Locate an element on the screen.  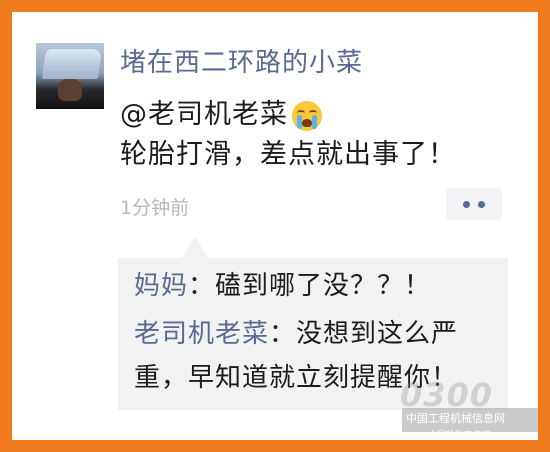
post-timestamp: 1分钟前 is located at coordinates (155, 208).